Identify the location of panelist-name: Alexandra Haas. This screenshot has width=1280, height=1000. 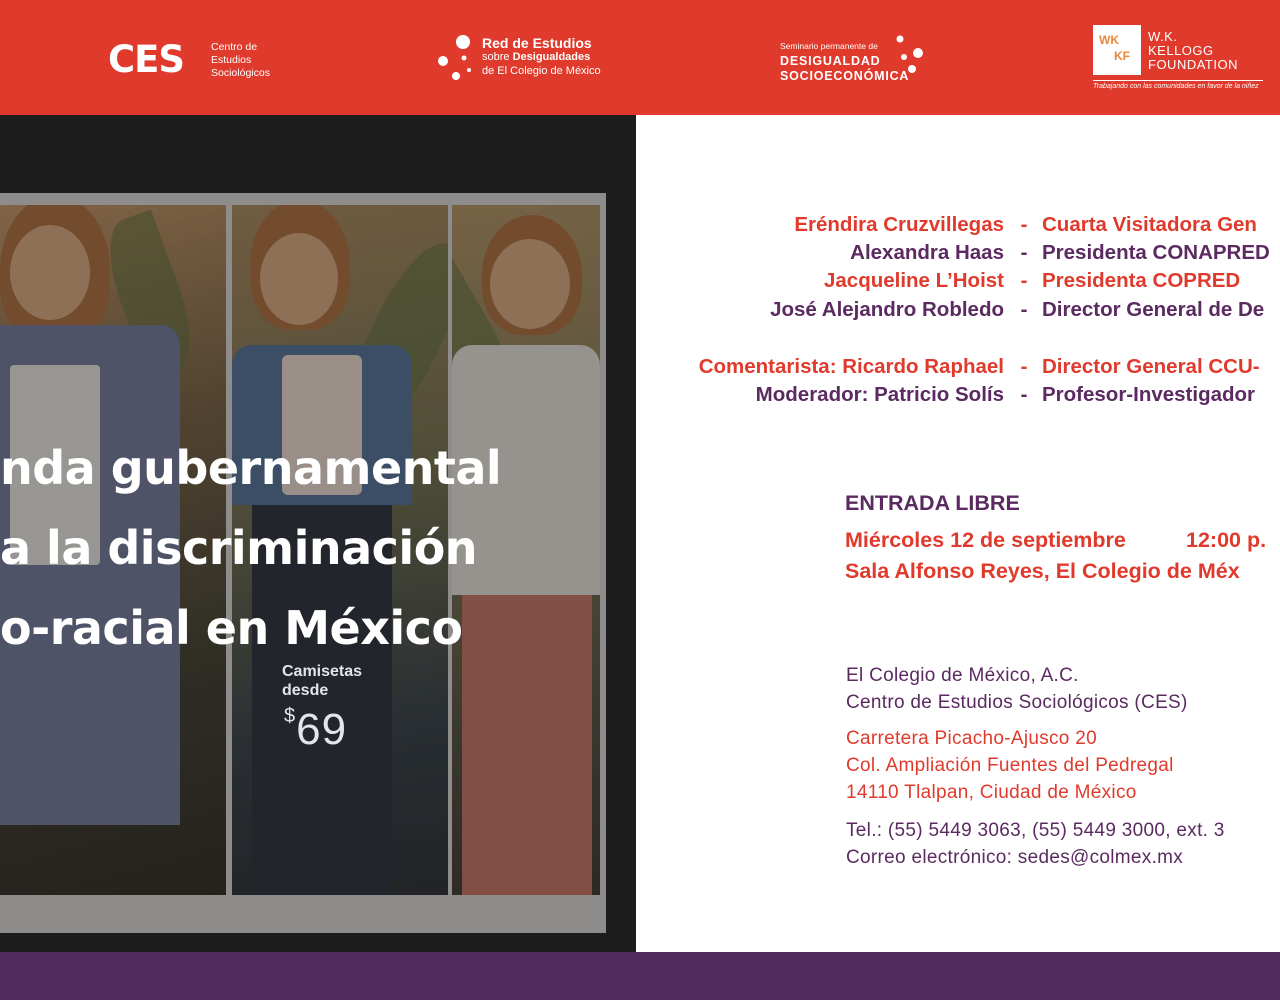
(927, 252).